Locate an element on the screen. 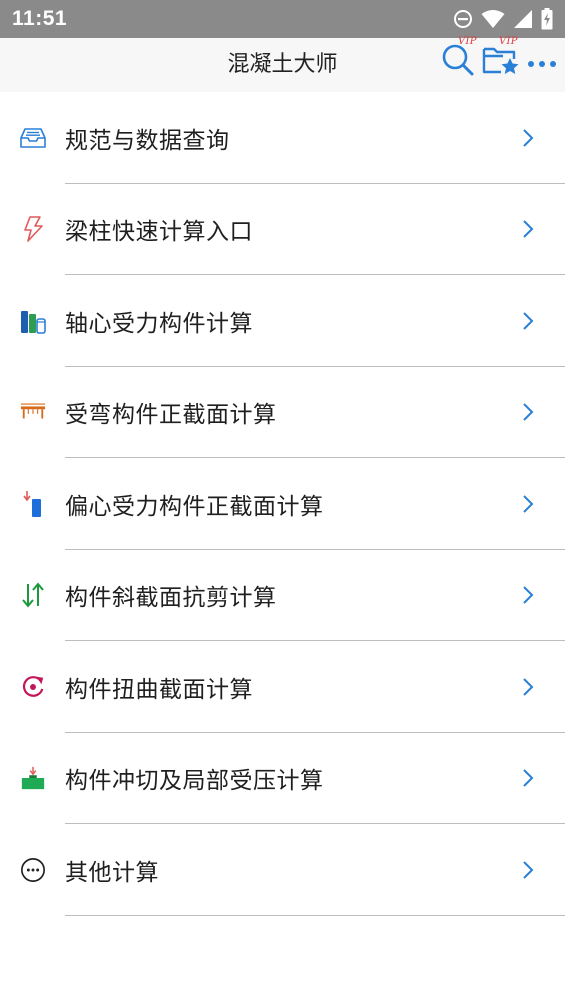 The width and height of the screenshot is (565, 1004). menu-item-shear-calc: 构件斜截面抗剪计算 is located at coordinates (282, 595).